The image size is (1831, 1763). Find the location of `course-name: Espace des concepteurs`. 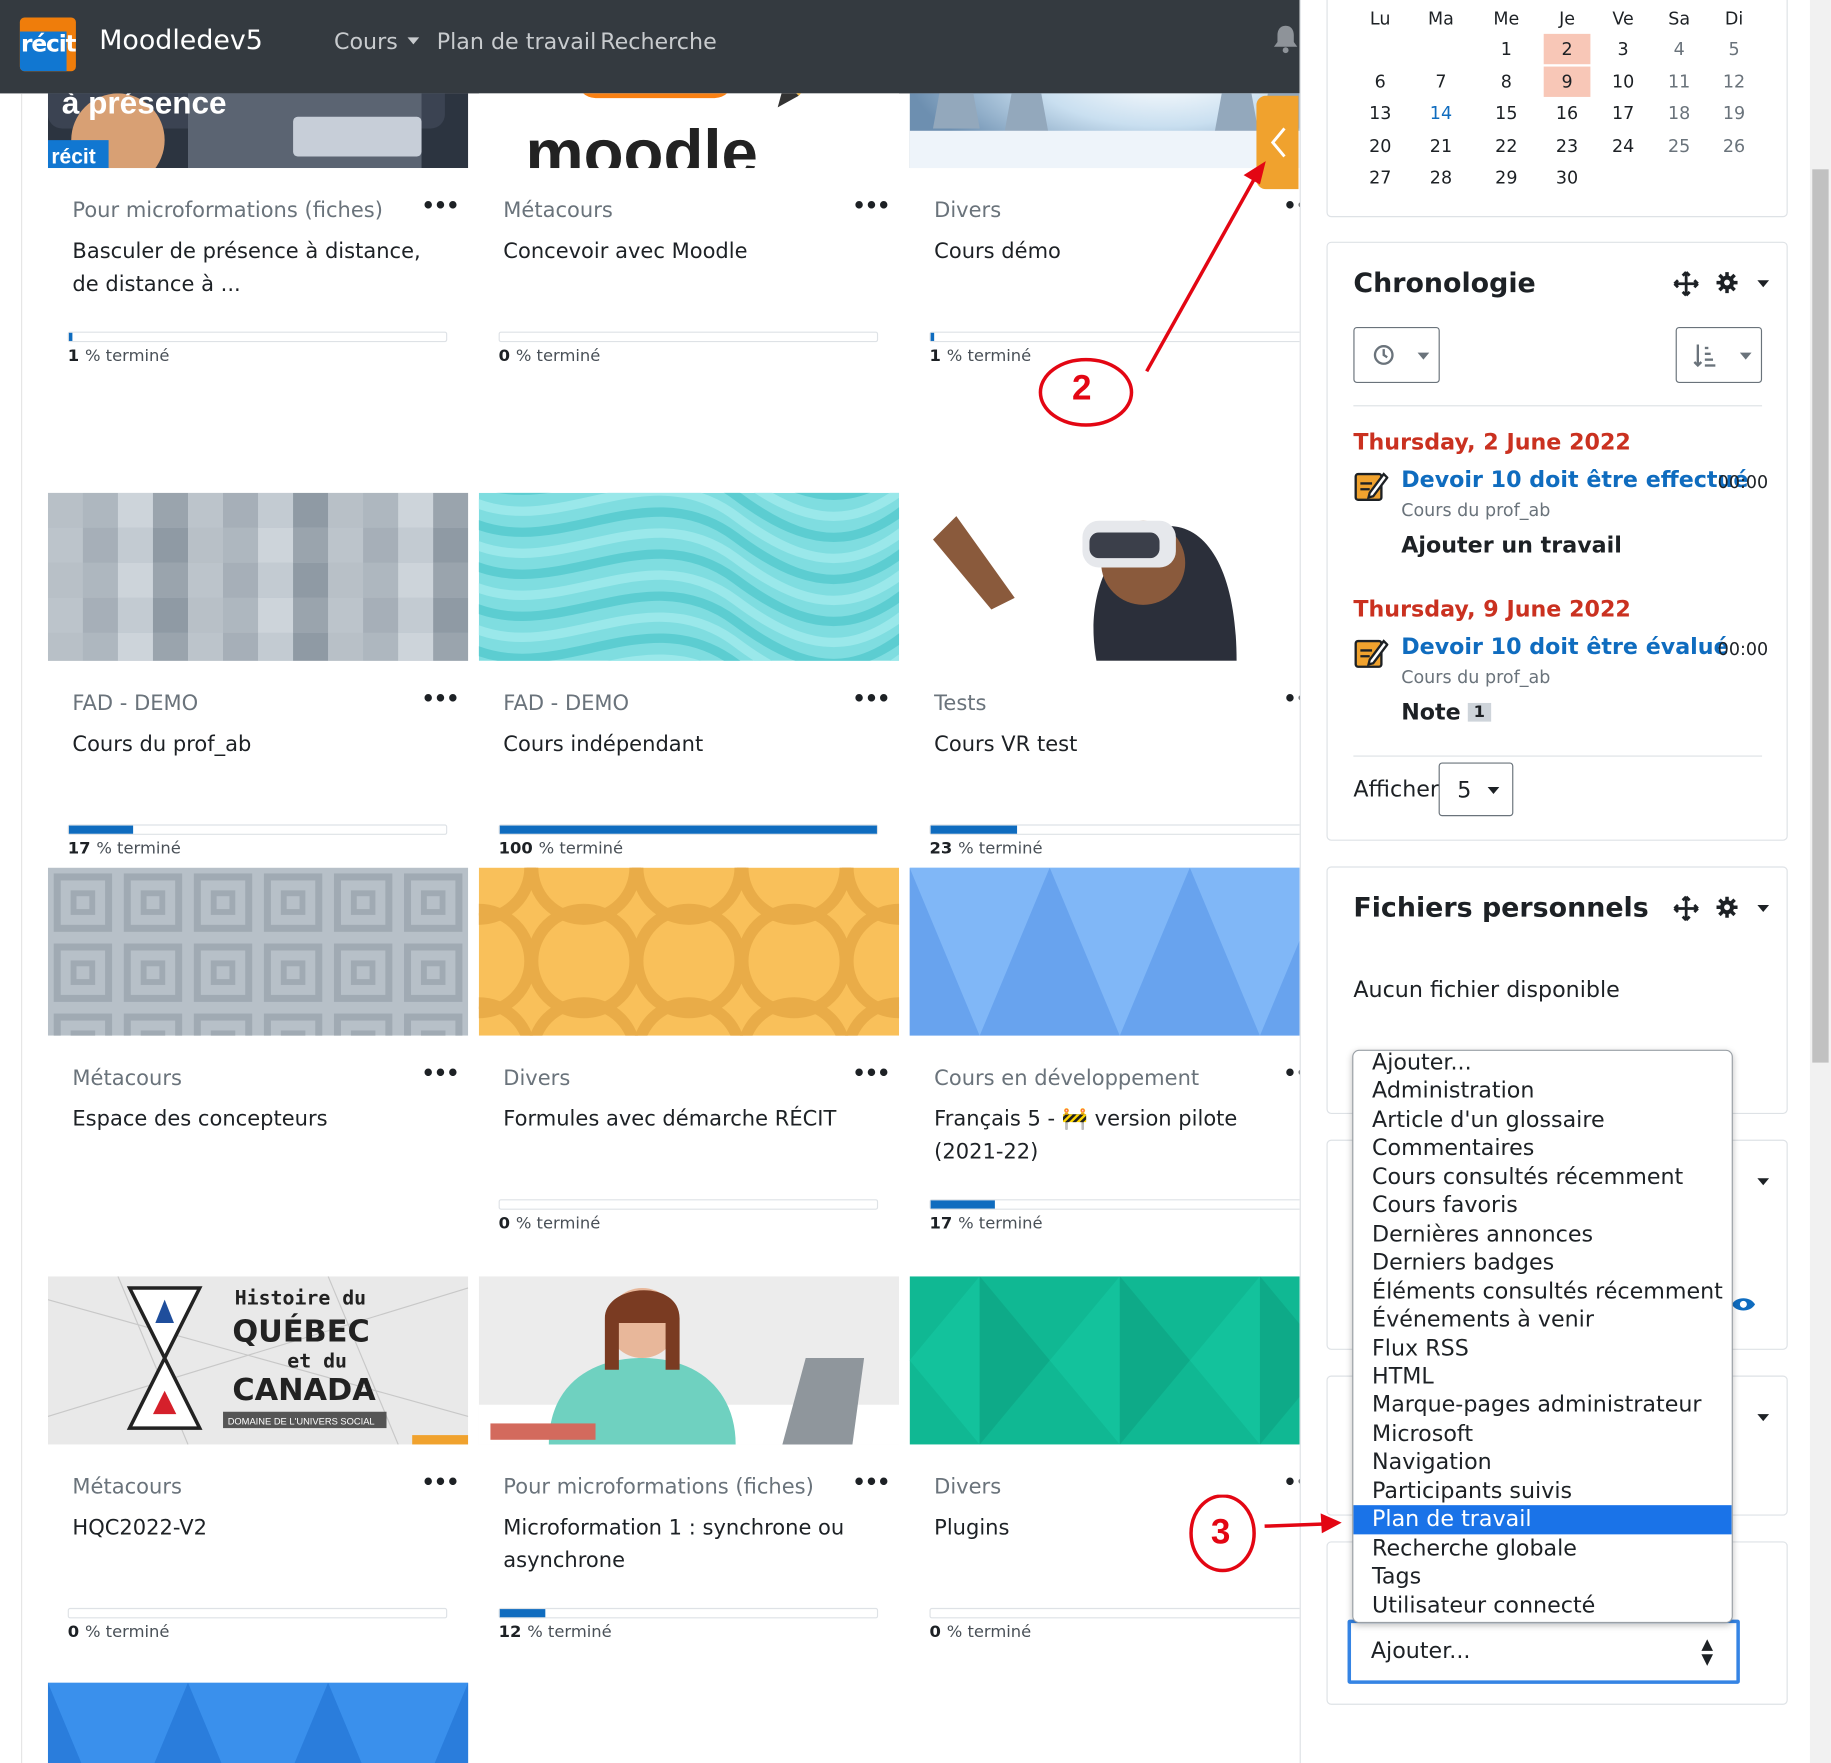

course-name: Espace des concepteurs is located at coordinates (247, 1119).